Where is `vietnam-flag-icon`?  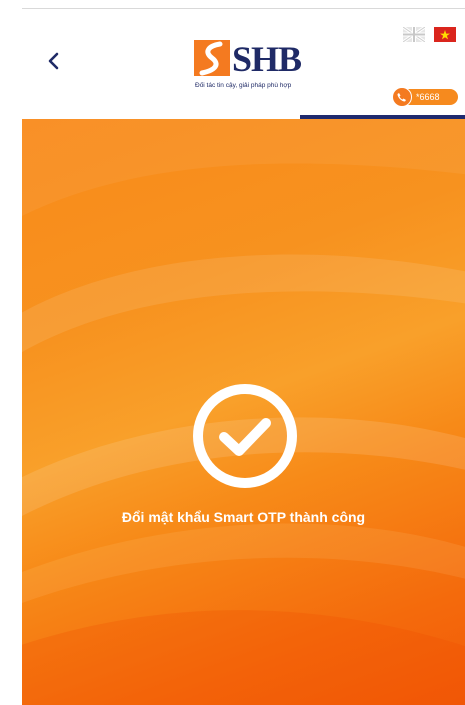
vietnam-flag-icon is located at coordinates (445, 34).